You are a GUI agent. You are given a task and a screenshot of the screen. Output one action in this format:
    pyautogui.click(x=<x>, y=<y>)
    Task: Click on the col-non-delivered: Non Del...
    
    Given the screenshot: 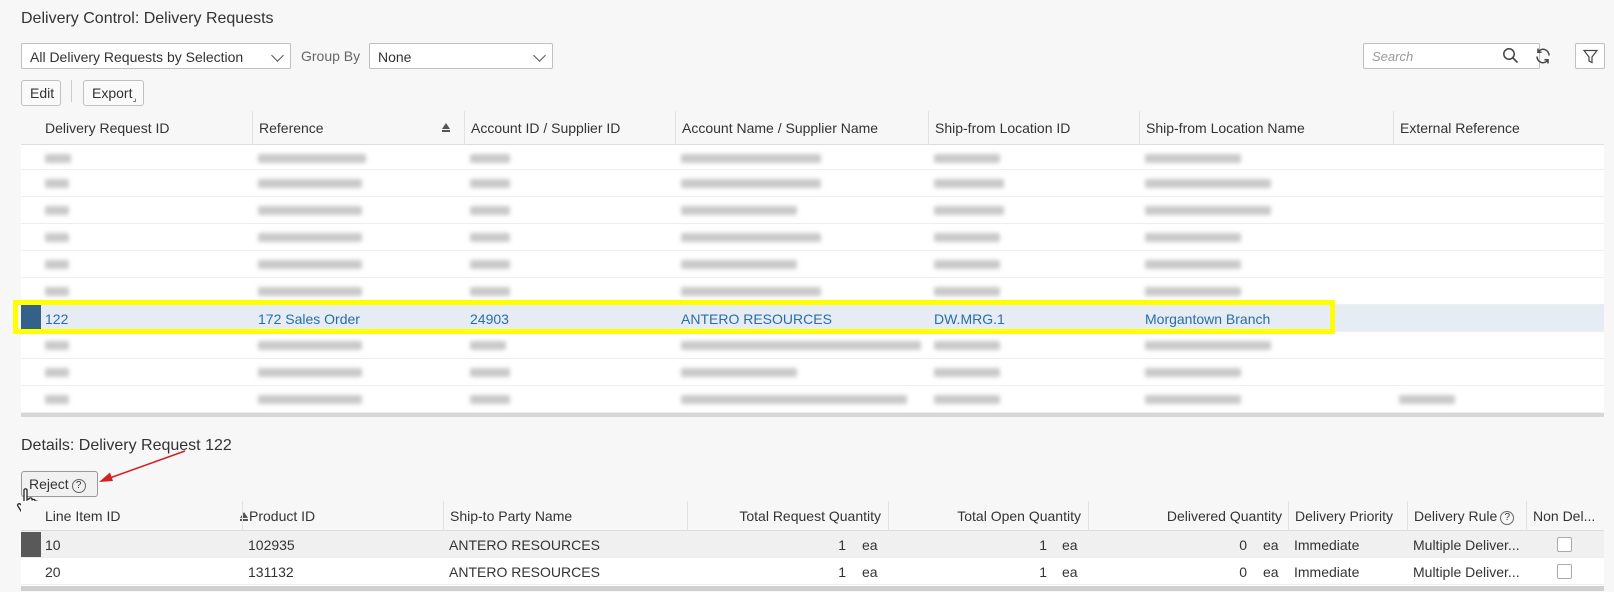 What is the action you would take?
    pyautogui.click(x=1565, y=516)
    